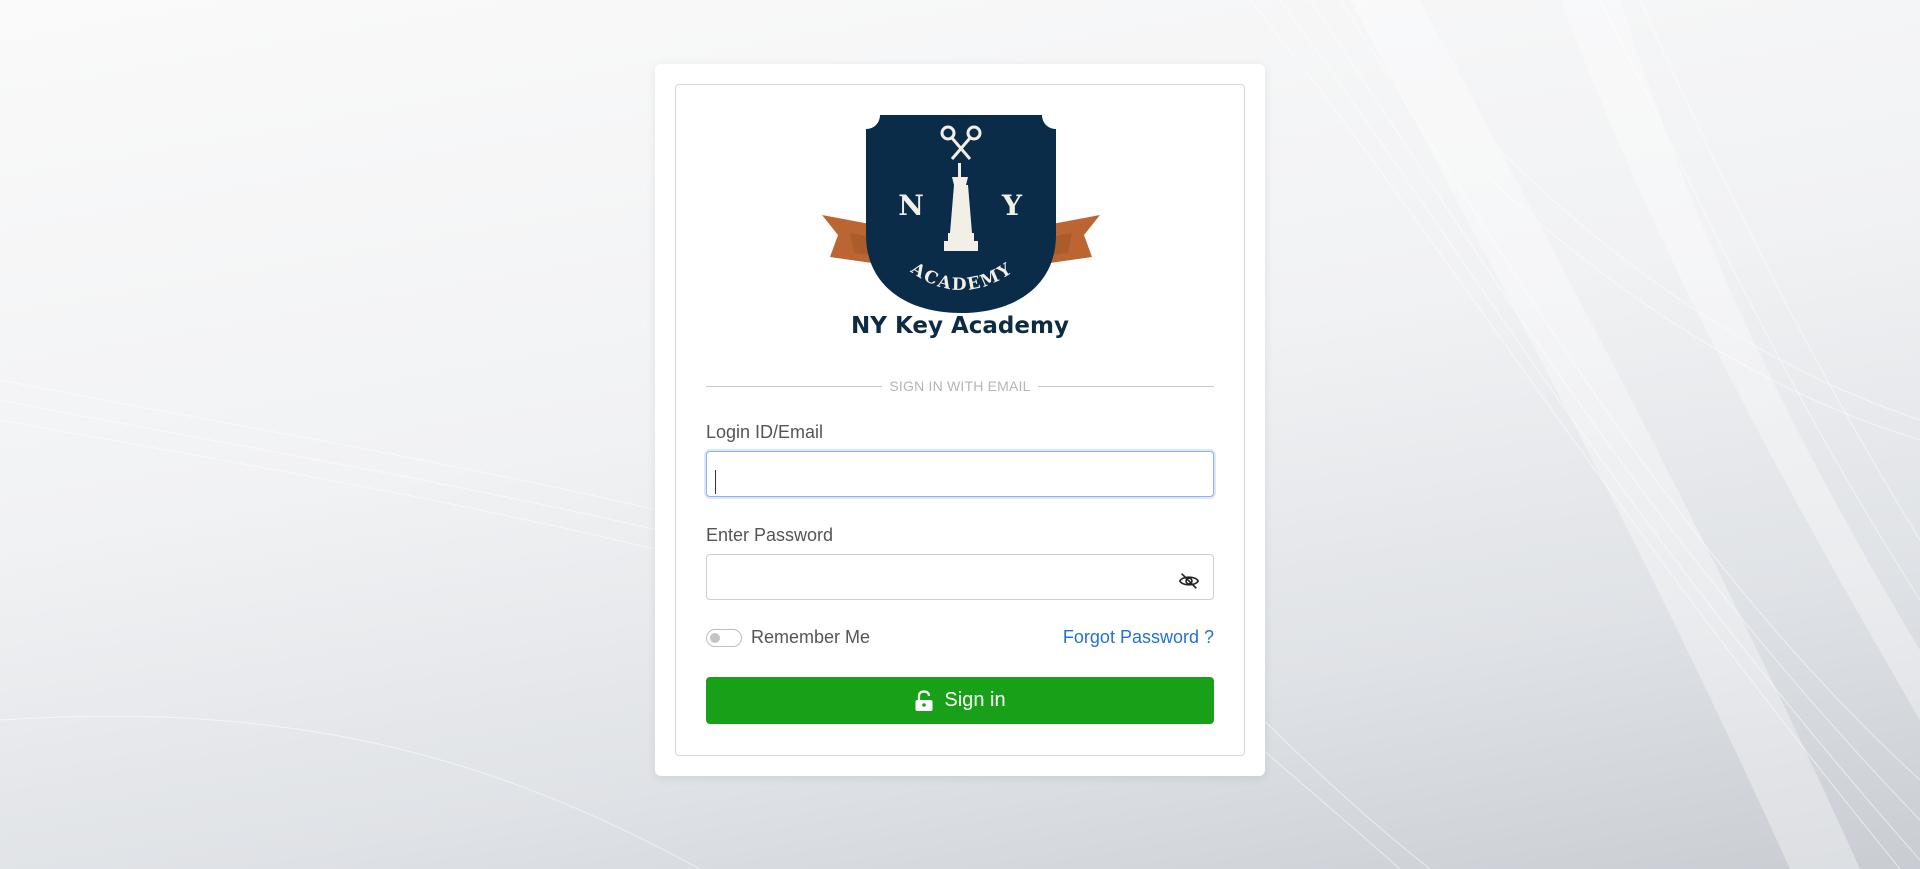 This screenshot has height=869, width=1920. What do you see at coordinates (810, 637) in the screenshot?
I see `remember-me-label: Remember Me` at bounding box center [810, 637].